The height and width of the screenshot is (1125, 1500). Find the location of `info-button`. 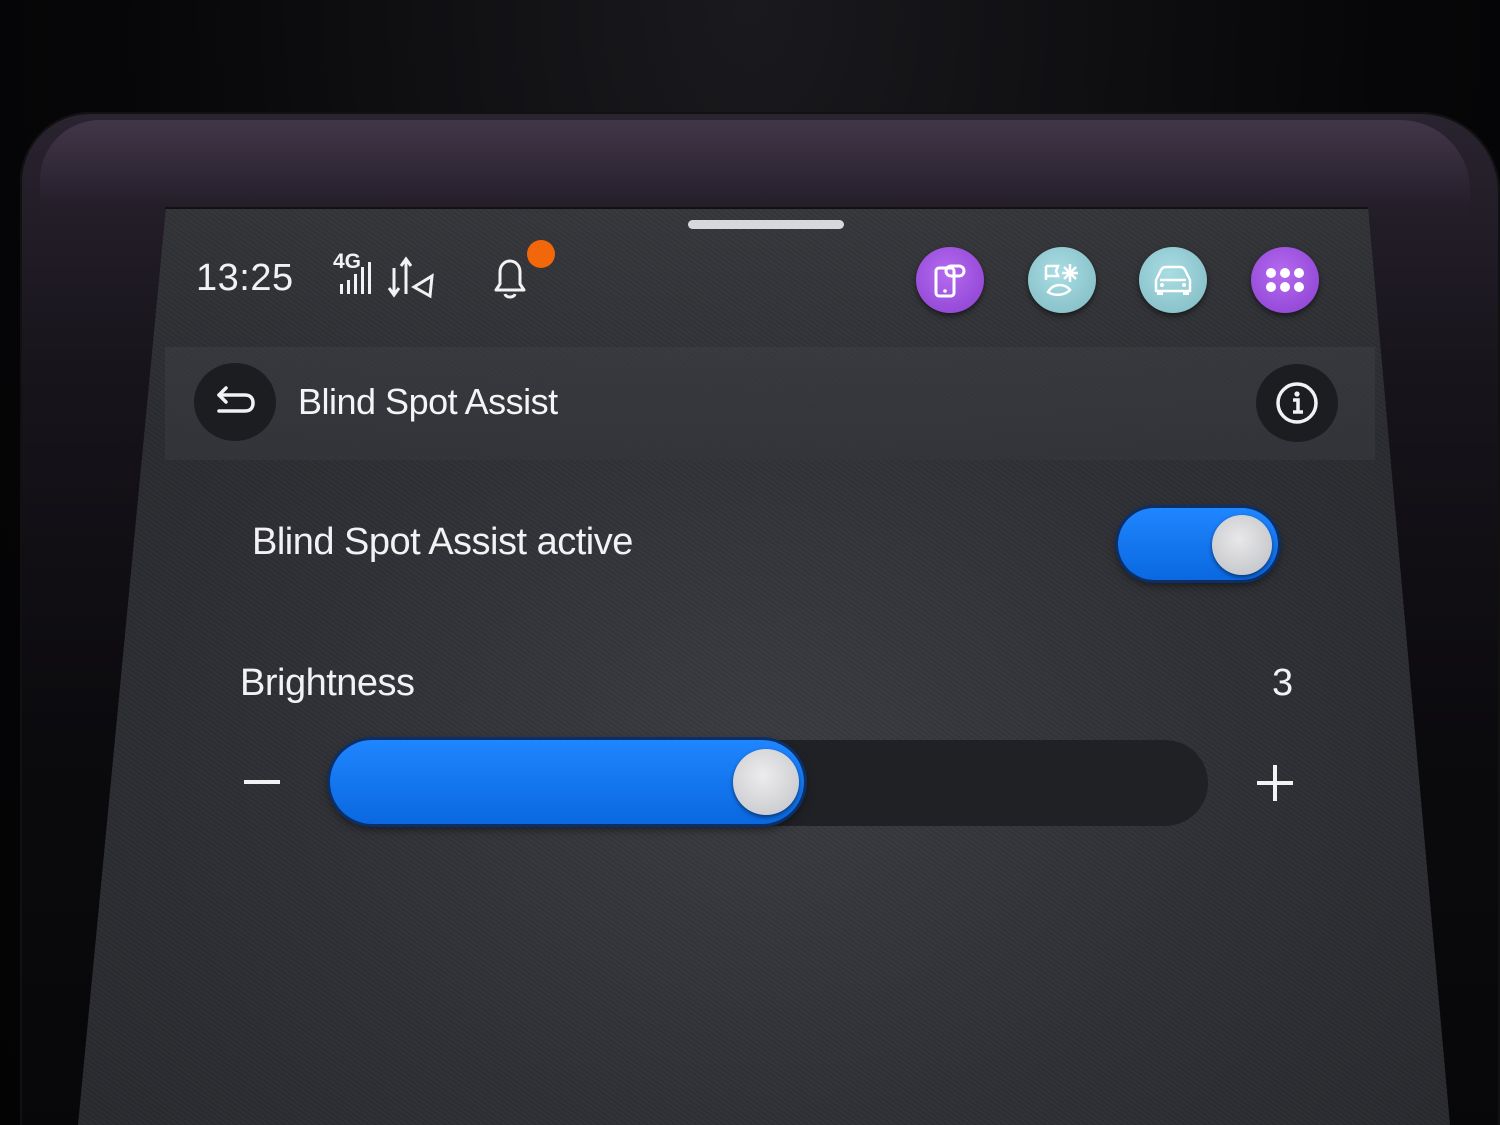

info-button is located at coordinates (1297, 403).